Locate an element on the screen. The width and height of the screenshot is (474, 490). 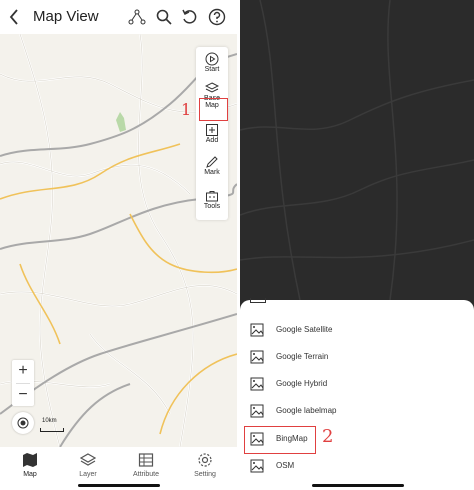
basemap-label: Google Satellite is located at coordinates (304, 329).